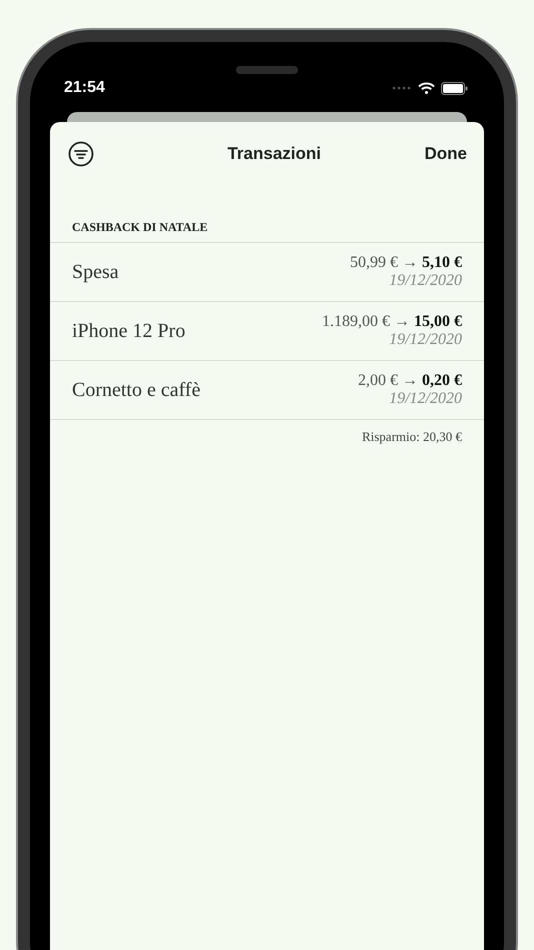 This screenshot has width=534, height=950. I want to click on transaction-row: Spesa 50,99 € → 5,10 € 19/12/2020, so click(267, 272).